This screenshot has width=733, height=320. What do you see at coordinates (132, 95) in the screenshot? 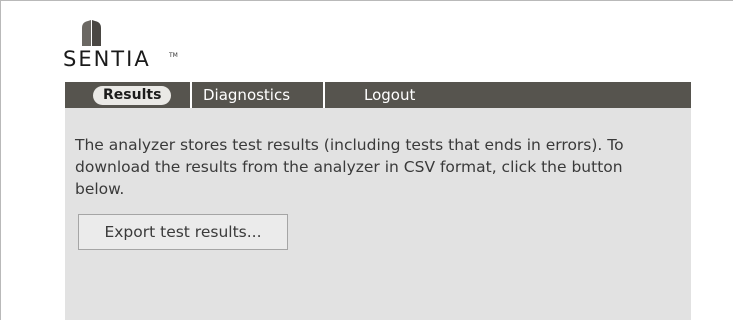
I see `tab-results: Results` at bounding box center [132, 95].